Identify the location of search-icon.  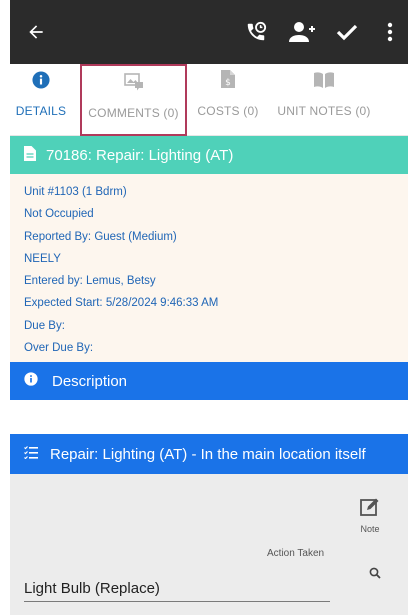
(375, 574).